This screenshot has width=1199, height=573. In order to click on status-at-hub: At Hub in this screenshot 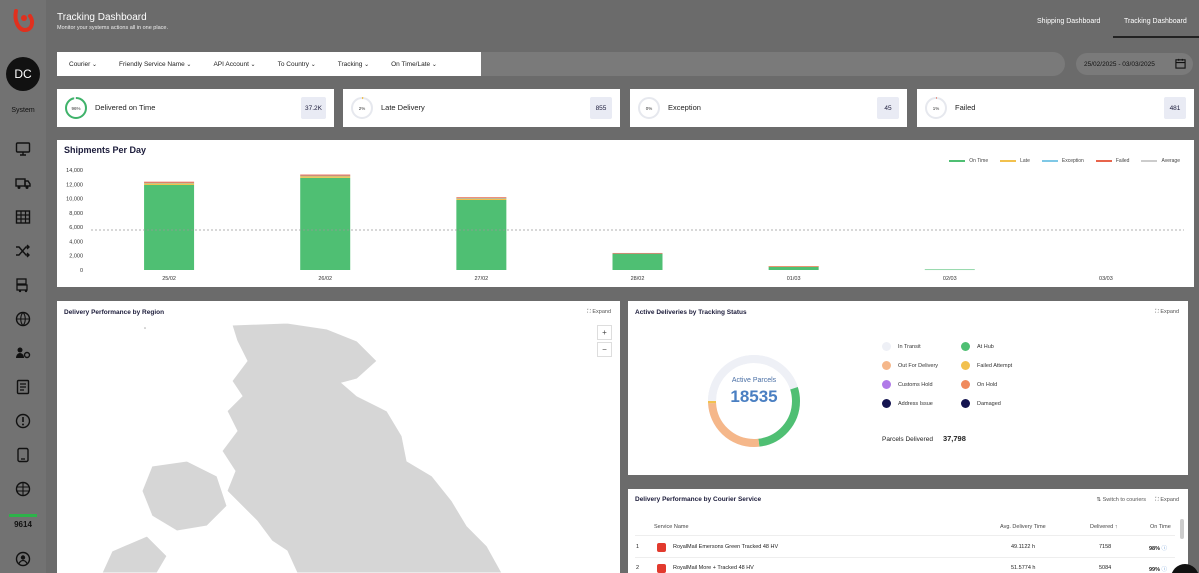, I will do `click(977, 346)`.